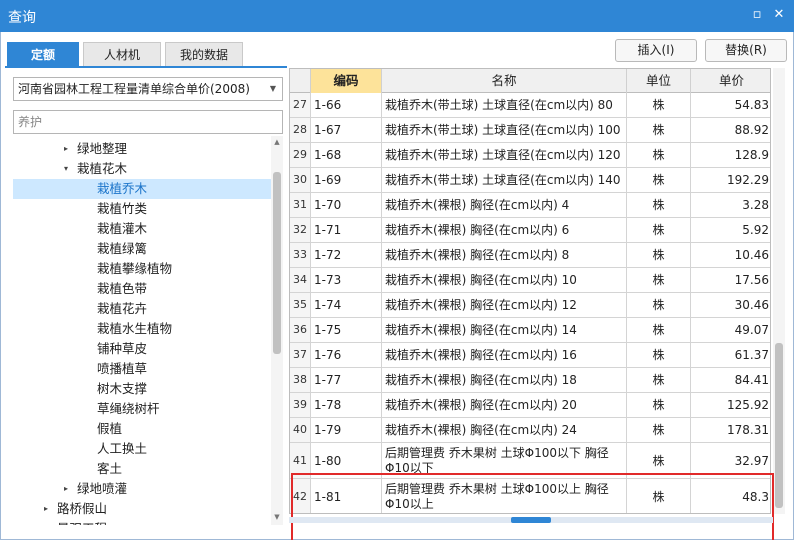  I want to click on splitter-grip, so click(531, 520).